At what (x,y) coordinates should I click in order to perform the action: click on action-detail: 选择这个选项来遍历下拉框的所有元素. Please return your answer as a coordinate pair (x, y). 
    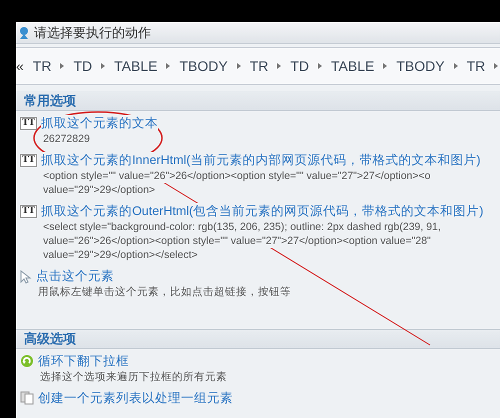
    Looking at the image, I should click on (133, 377).